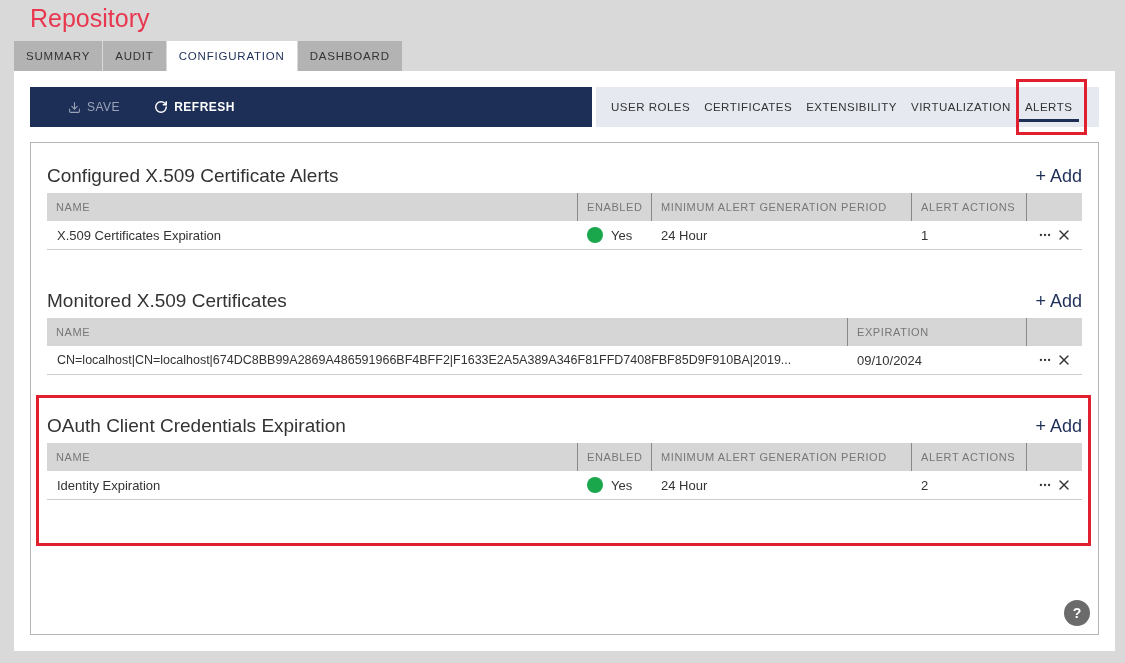  What do you see at coordinates (851, 107) in the screenshot?
I see `sub-tab: EXTENSIBILITY` at bounding box center [851, 107].